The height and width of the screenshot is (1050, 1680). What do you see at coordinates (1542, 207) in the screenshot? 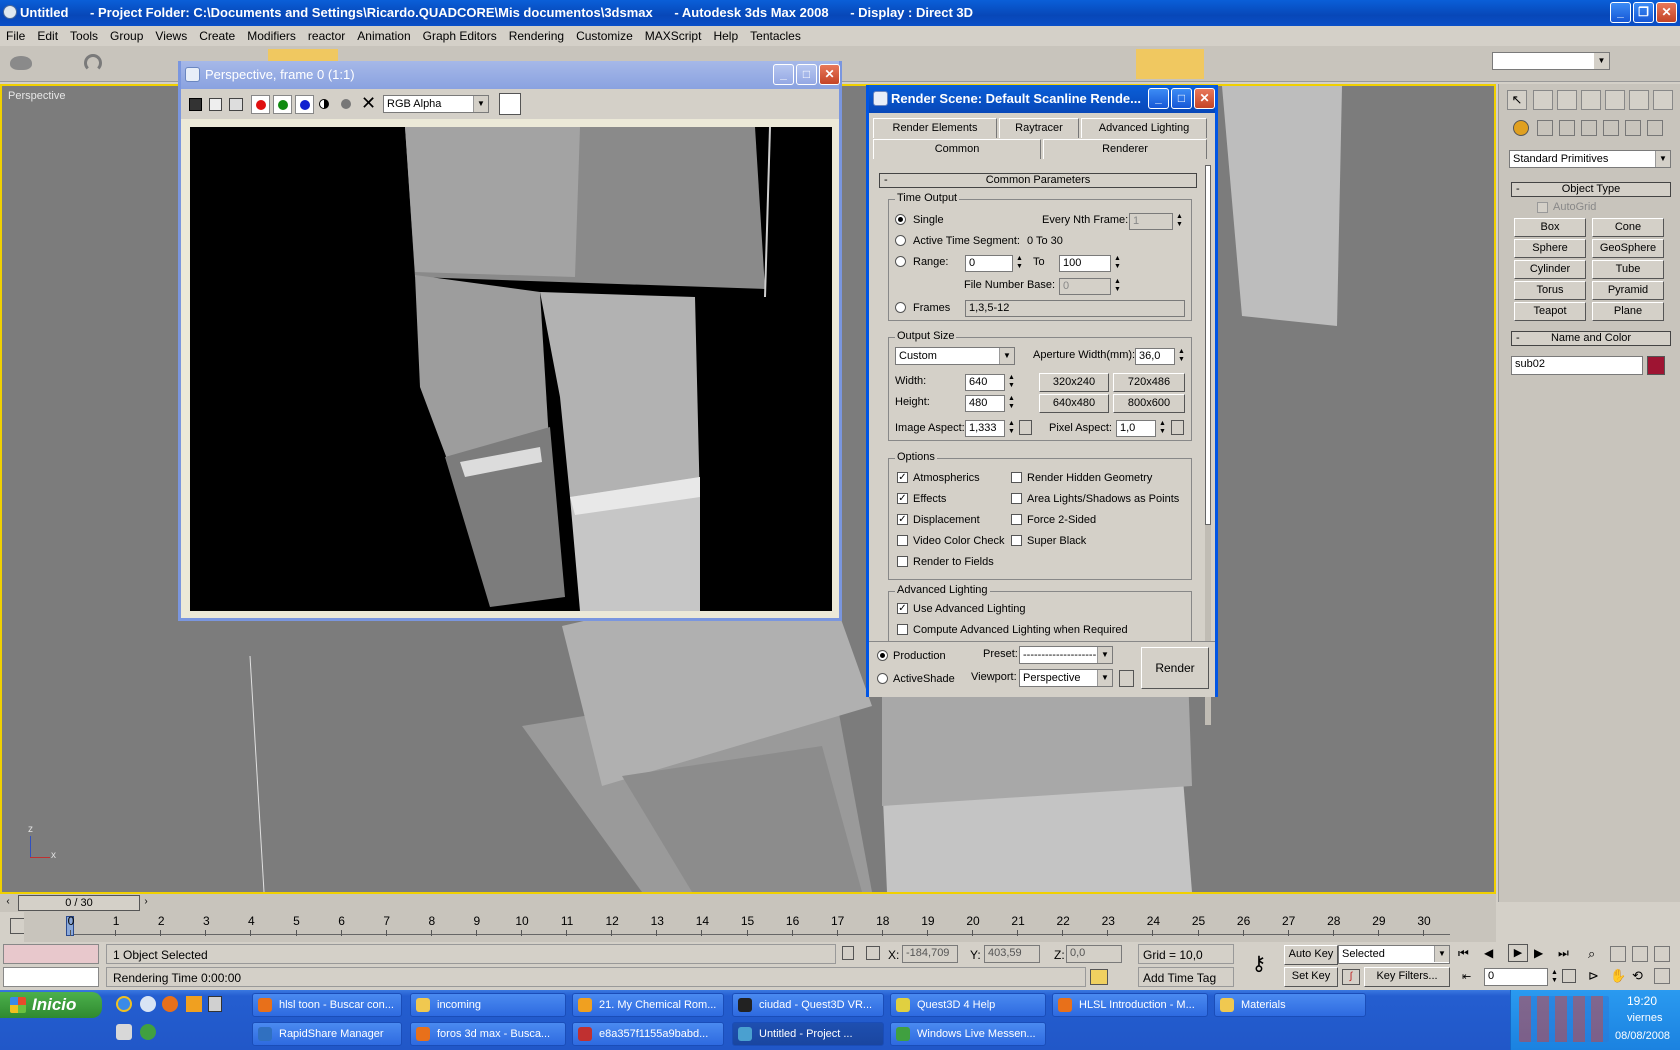
I see `autogrid-checkbox` at bounding box center [1542, 207].